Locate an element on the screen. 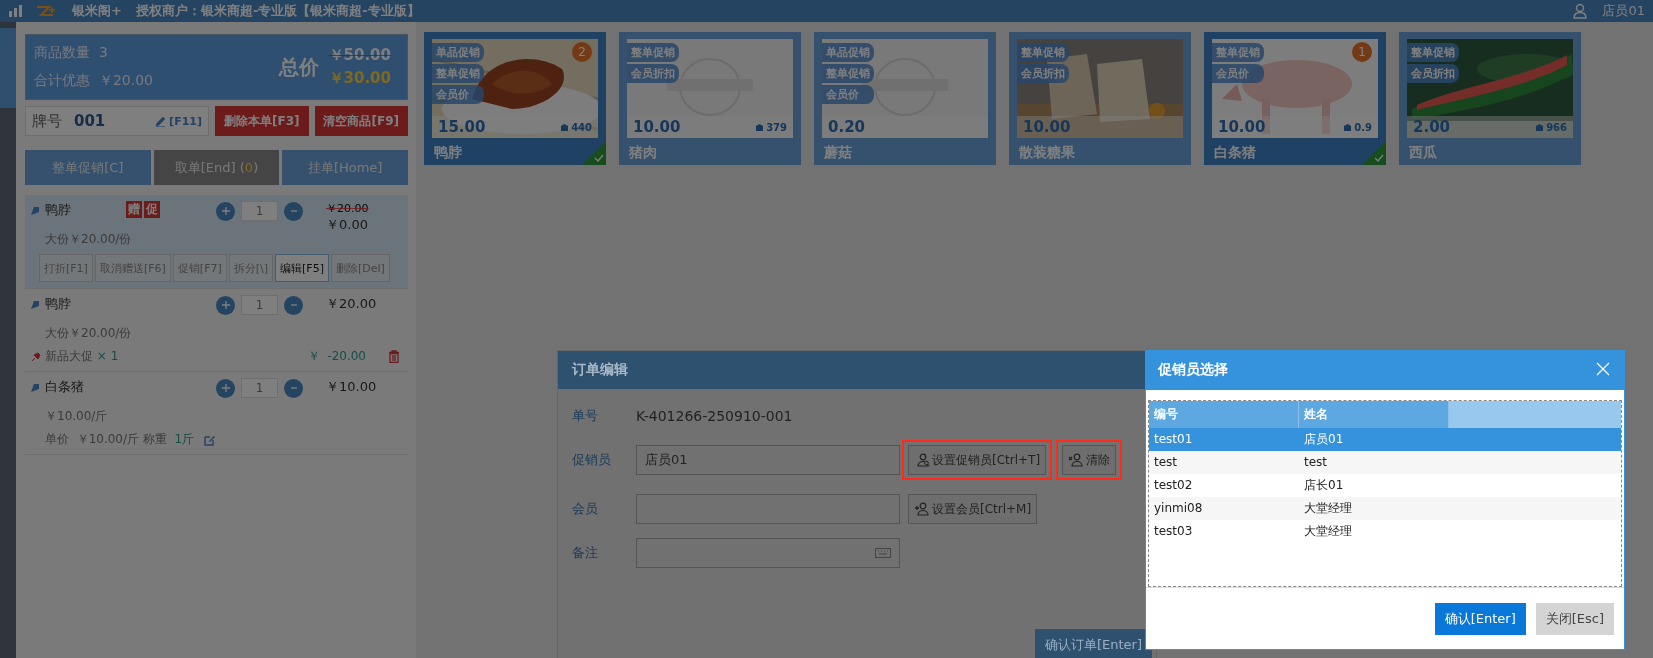 The height and width of the screenshot is (658, 1653). item-count: 商品数量 3 is located at coordinates (71, 53).